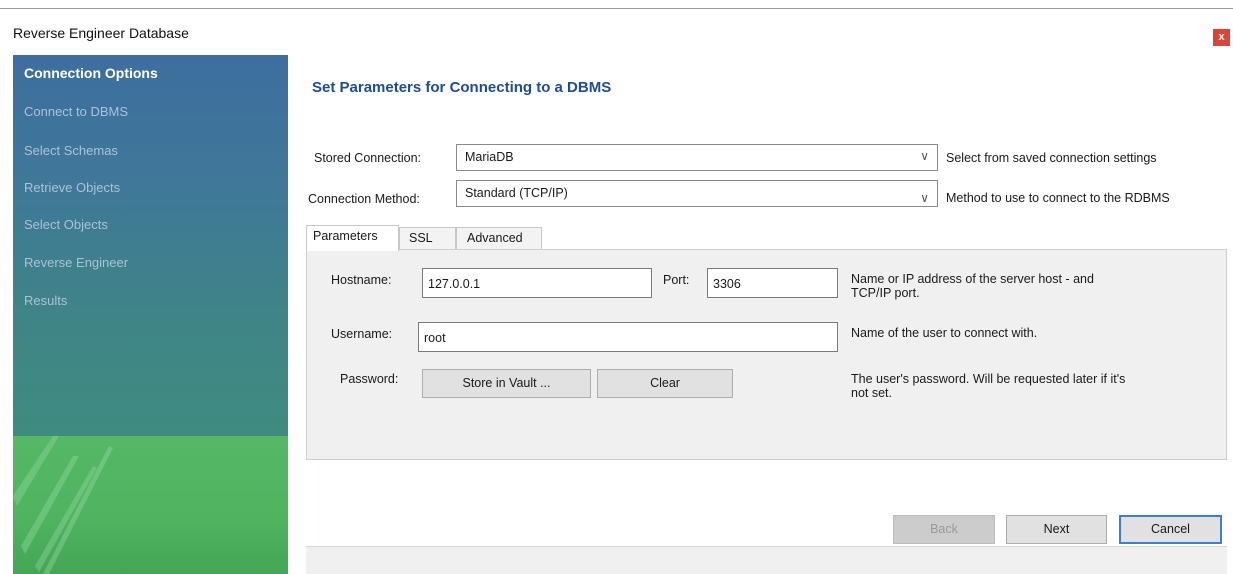 Image resolution: width=1233 pixels, height=574 pixels. Describe the element at coordinates (537, 283) in the screenshot. I see `hostname-input: 127.0.0.1` at that location.